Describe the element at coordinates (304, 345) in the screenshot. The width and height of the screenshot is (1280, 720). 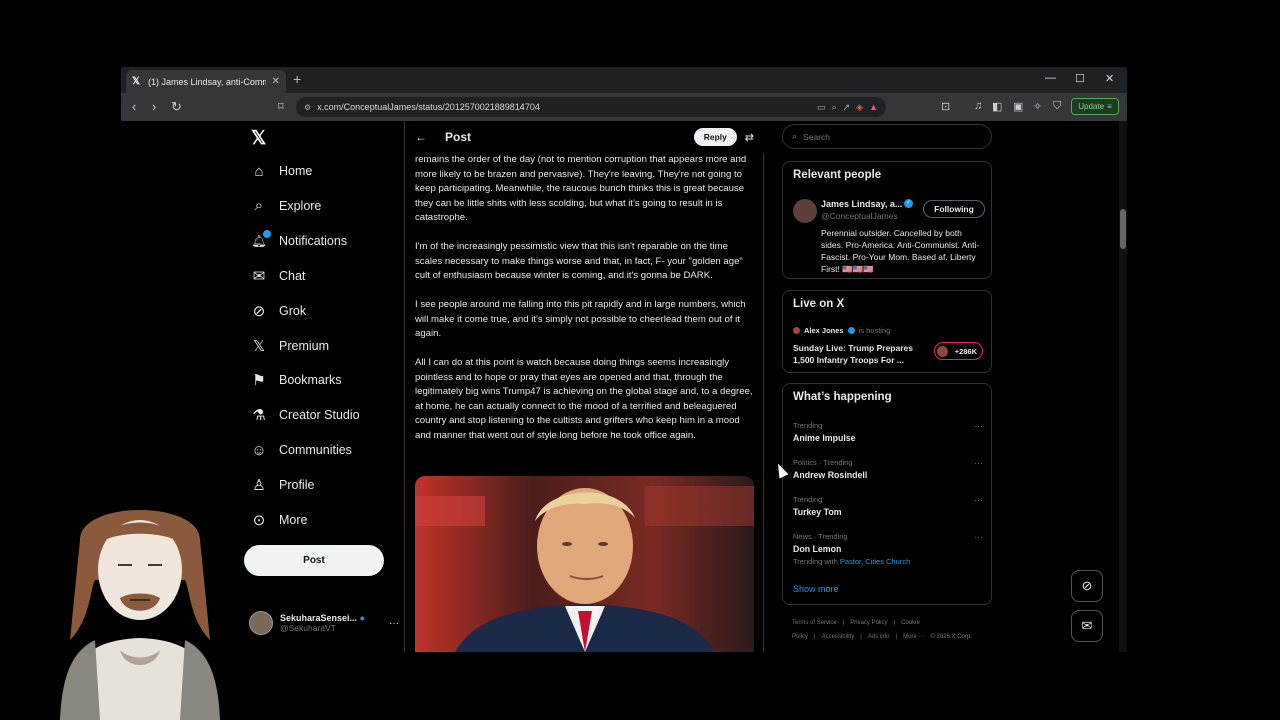
I see `nav-label: Premium` at that location.